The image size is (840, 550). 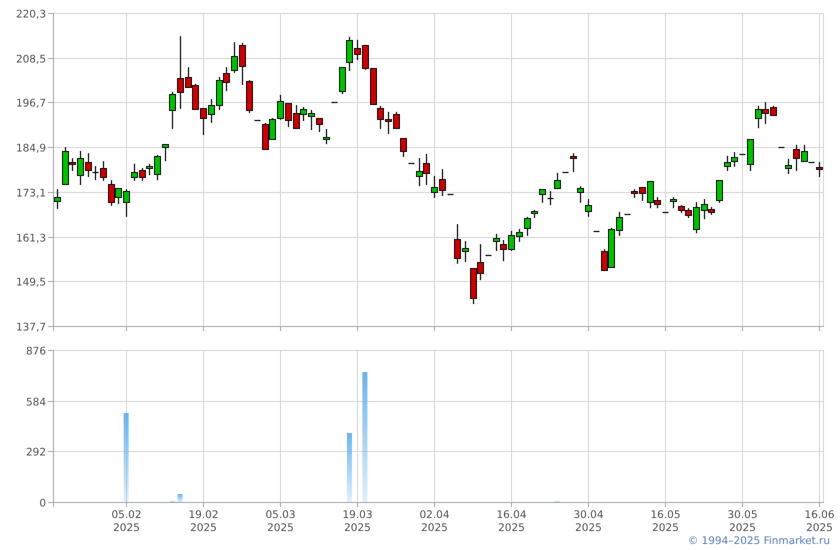 What do you see at coordinates (742, 521) in the screenshot?
I see `axis-label: 30.05 2025` at bounding box center [742, 521].